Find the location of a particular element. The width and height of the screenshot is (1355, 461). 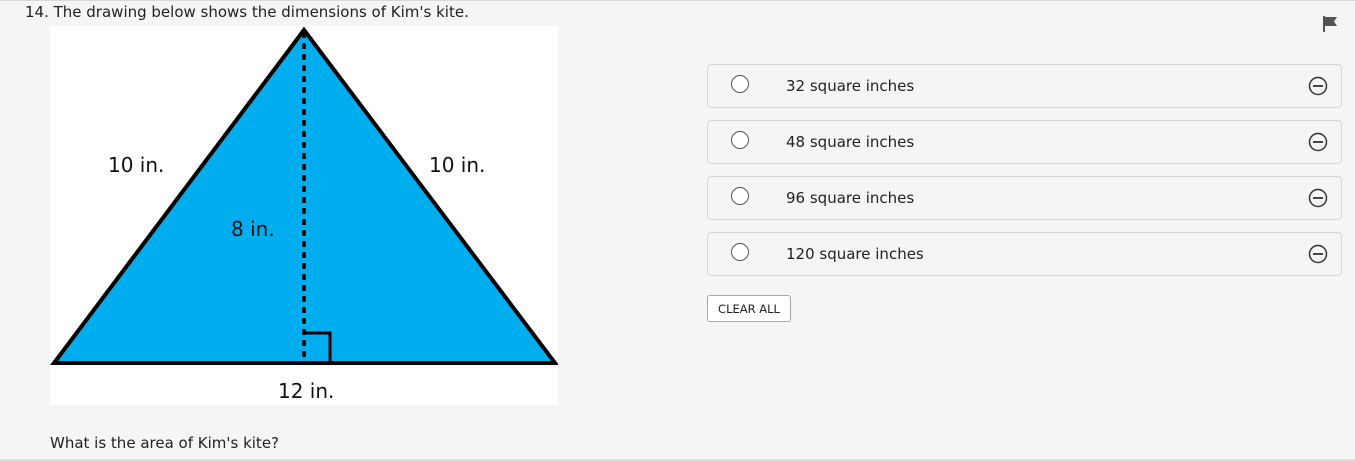

clear-all-button: CLEAR ALL is located at coordinates (749, 308).